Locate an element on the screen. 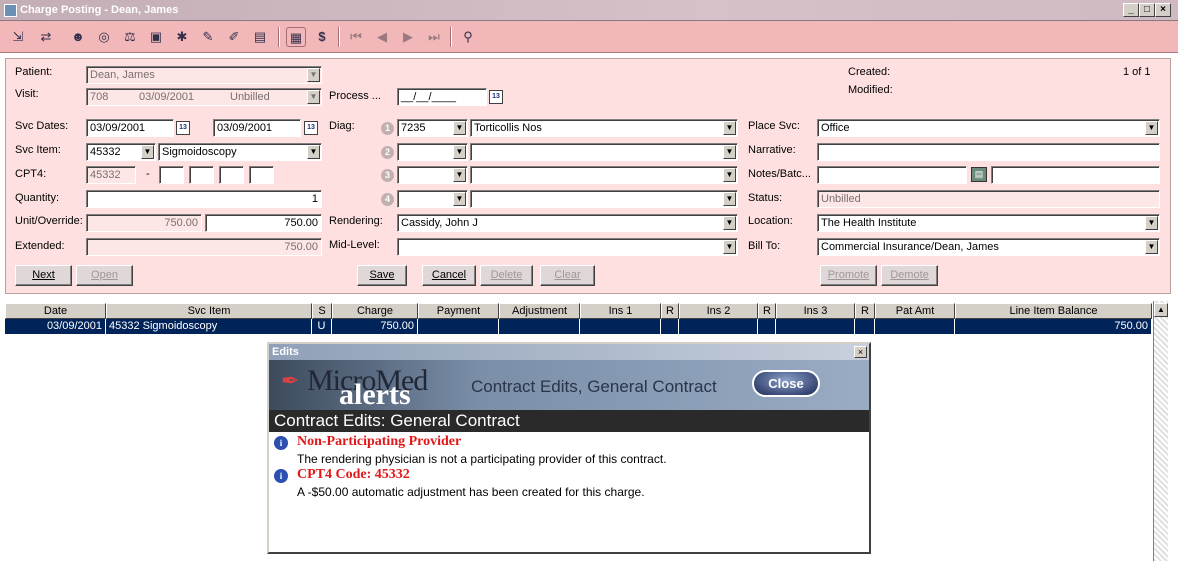 The width and height of the screenshot is (1178, 561). extended-field: 750.00 is located at coordinates (204, 247).